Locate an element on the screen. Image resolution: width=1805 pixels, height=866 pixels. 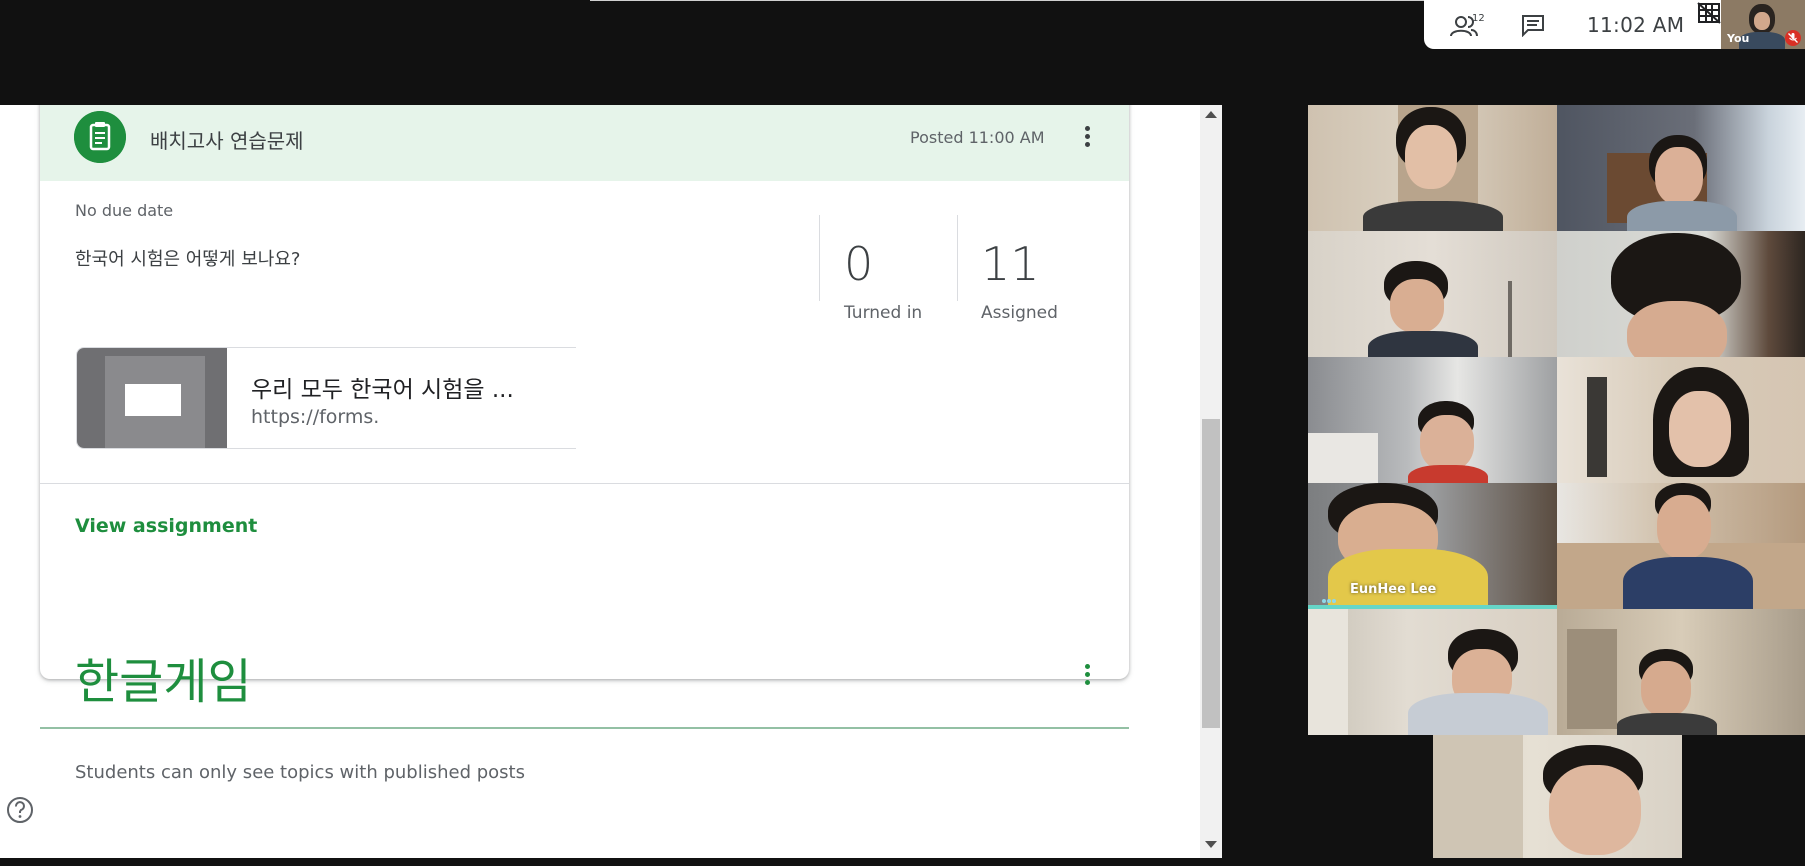
assignment-icon is located at coordinates (100, 137).